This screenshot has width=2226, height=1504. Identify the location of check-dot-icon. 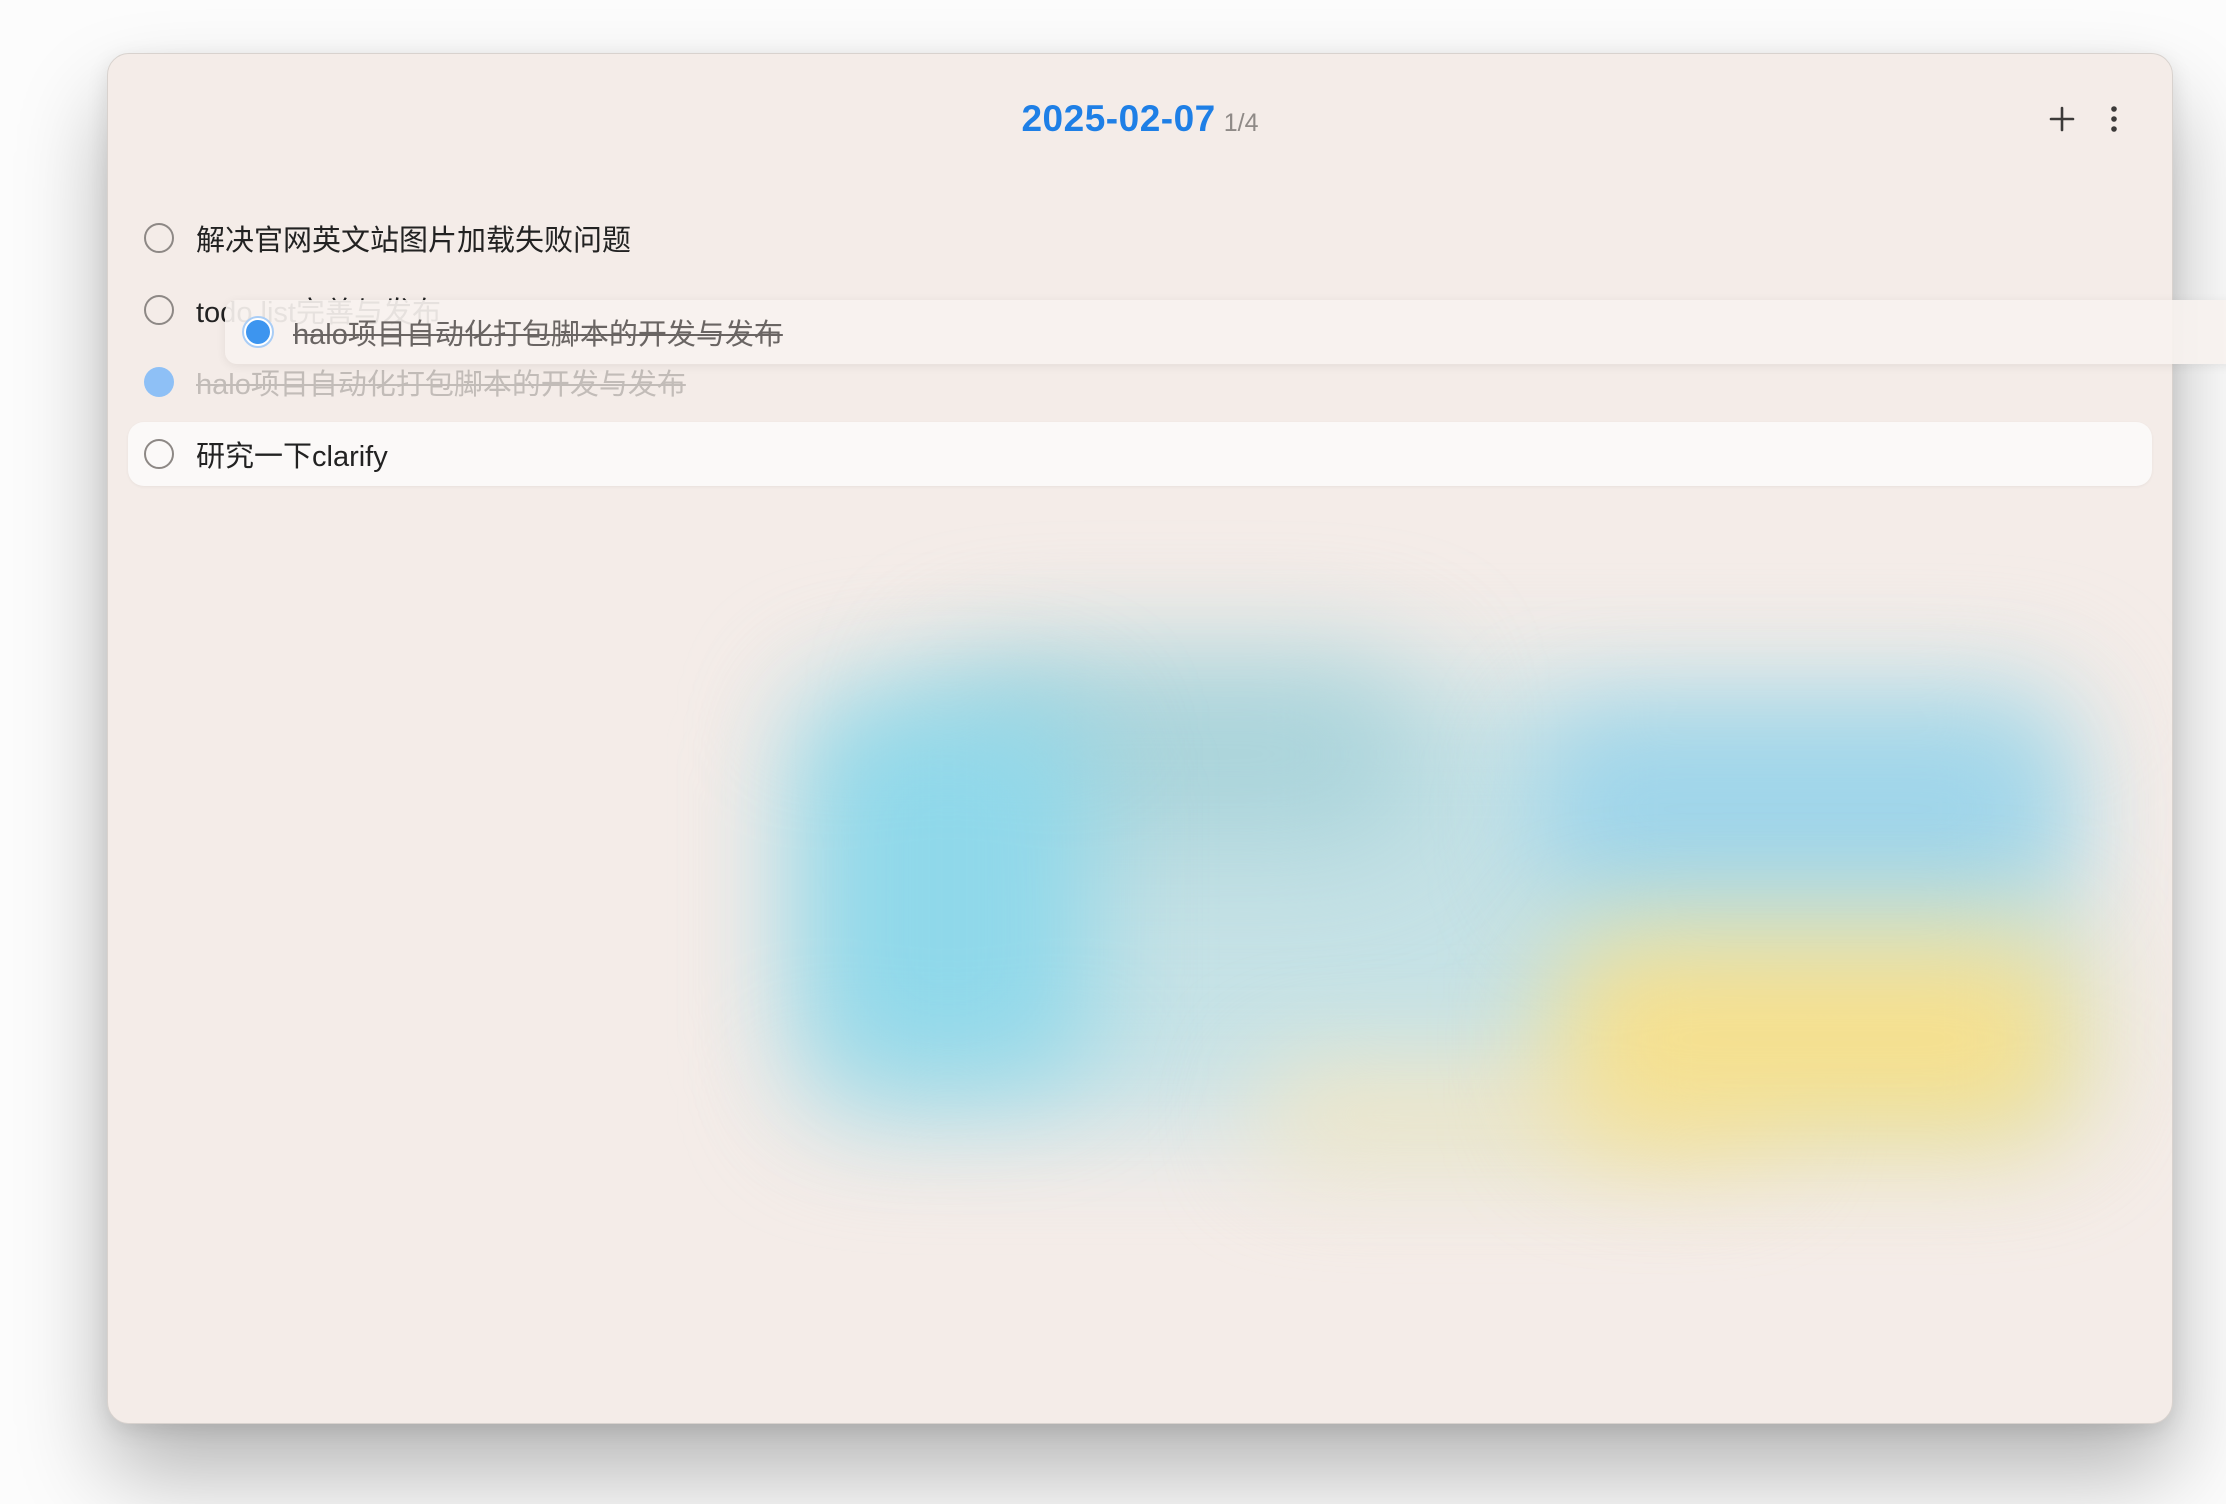
(258, 332).